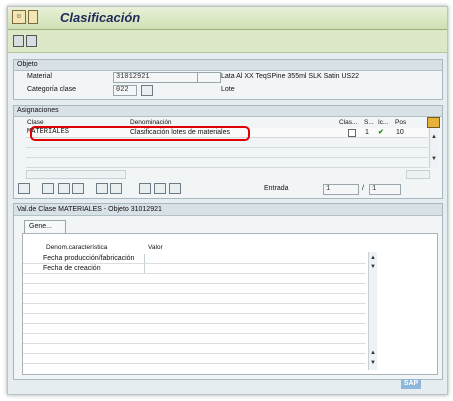 This screenshot has height=401, width=453. Describe the element at coordinates (48, 188) in the screenshot. I see `navigate-icon` at that location.